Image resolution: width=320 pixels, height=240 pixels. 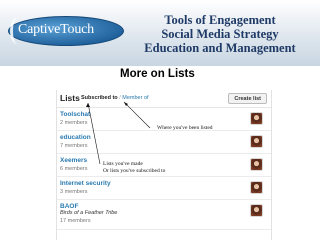 What do you see at coordinates (69, 206) in the screenshot?
I see `list-name: BAOF` at bounding box center [69, 206].